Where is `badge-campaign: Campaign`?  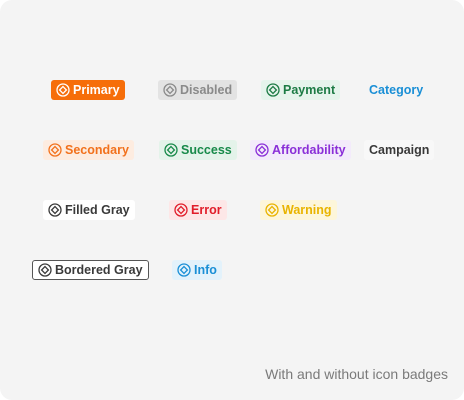 badge-campaign: Campaign is located at coordinates (399, 150).